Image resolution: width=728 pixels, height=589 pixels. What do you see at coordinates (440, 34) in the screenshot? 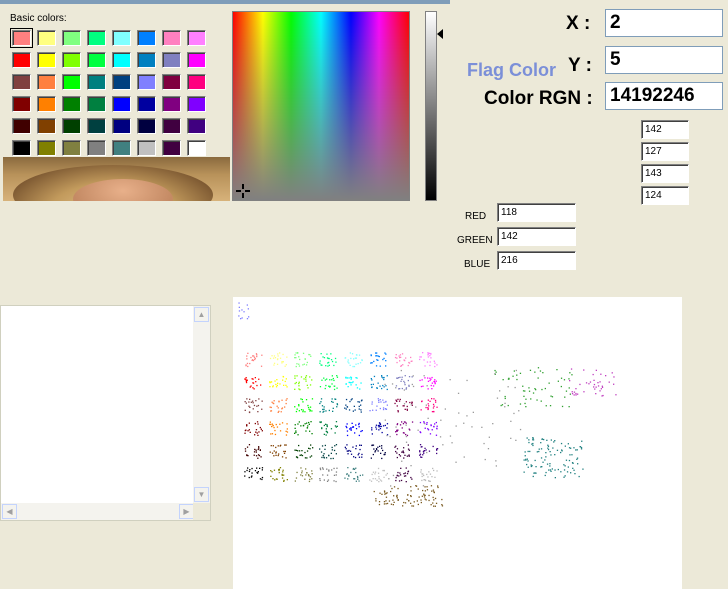
I see `luminance-arrow-icon` at bounding box center [440, 34].